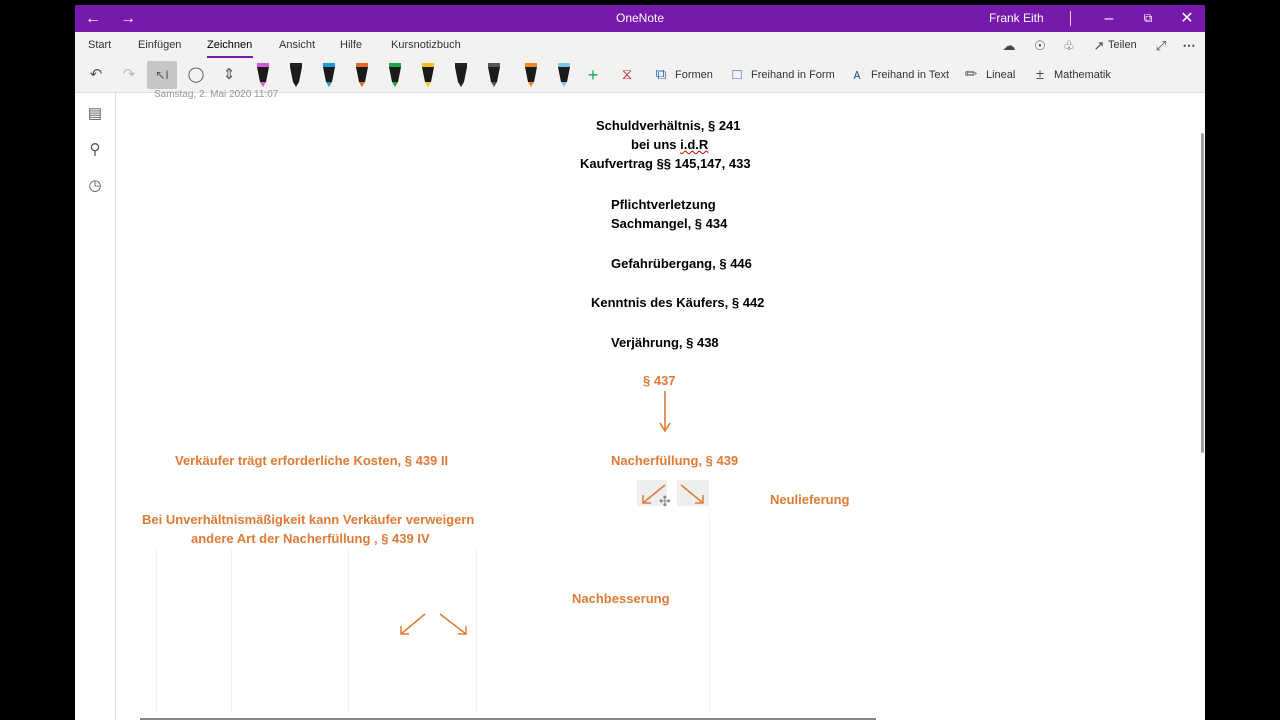  I want to click on text-schuldverhaeltnis: Schuldverhältnis, § 241, so click(668, 125).